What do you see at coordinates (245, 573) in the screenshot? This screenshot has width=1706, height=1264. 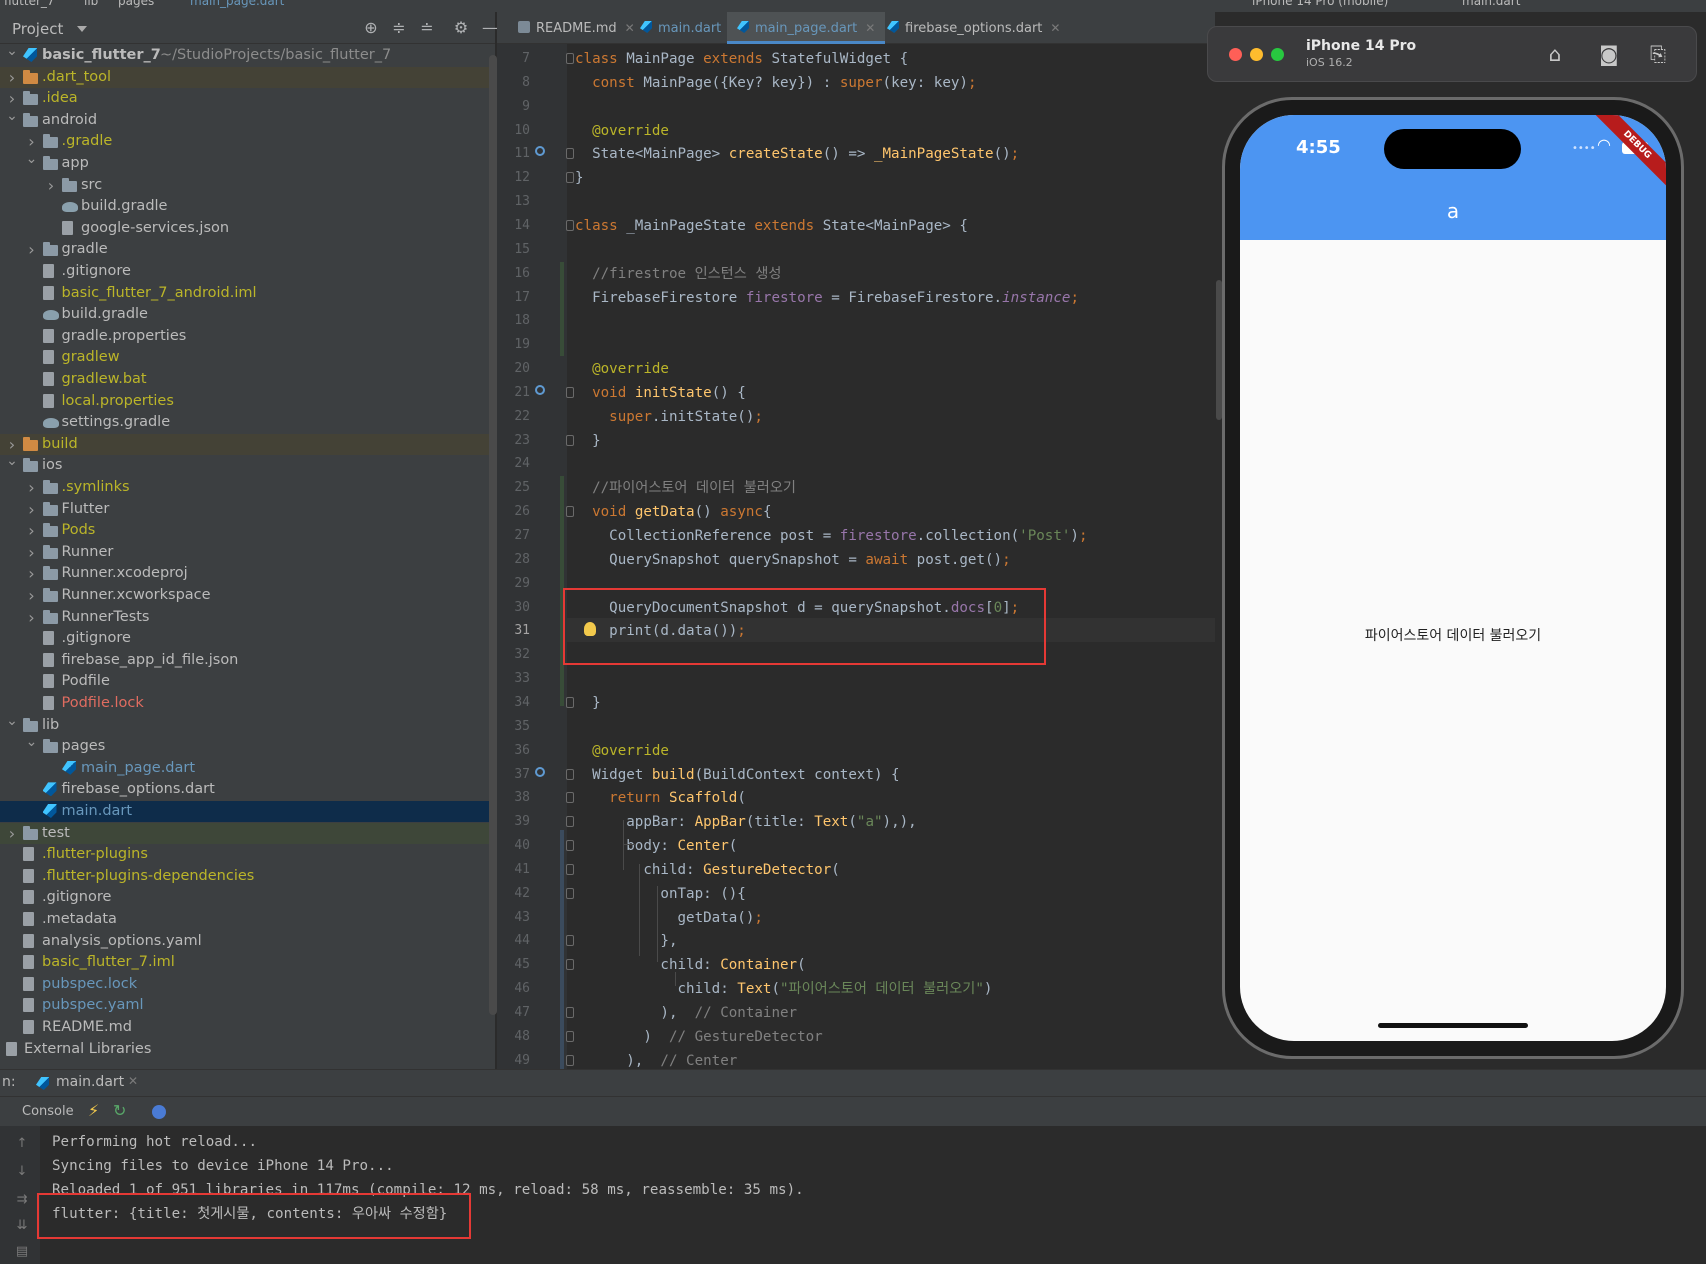 I see `tree-row: › Runner.xcodeproj` at bounding box center [245, 573].